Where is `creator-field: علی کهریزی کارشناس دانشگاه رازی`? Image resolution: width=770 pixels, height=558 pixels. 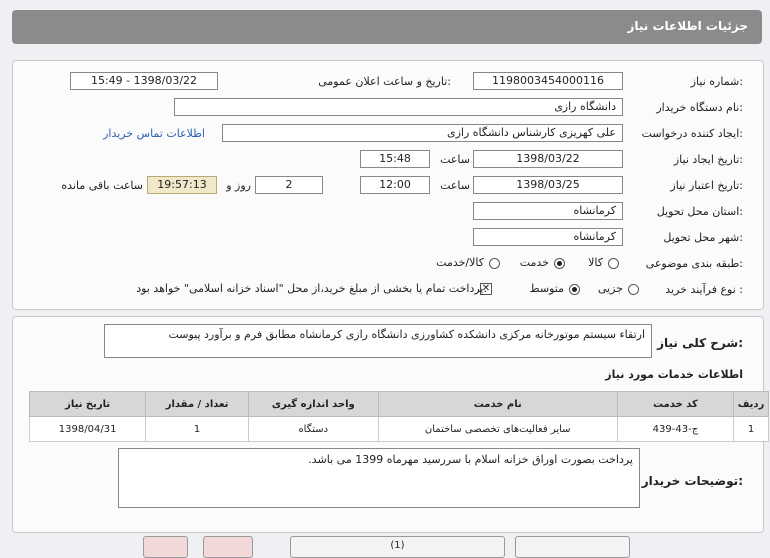 creator-field: علی کهریزی کارشناس دانشگاه رازی is located at coordinates (422, 133).